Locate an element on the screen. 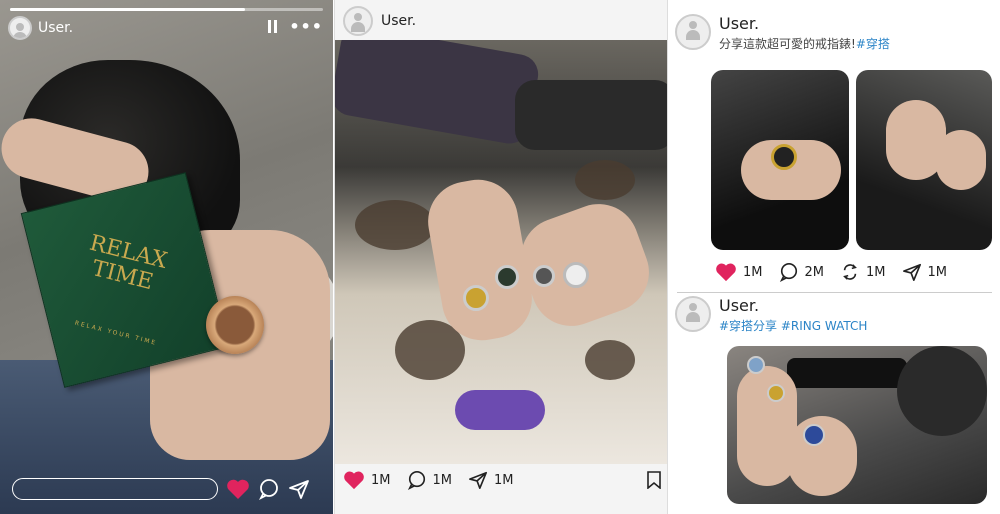 This screenshot has height=514, width=1000. box-subtitle: RELAX YOUR TIME is located at coordinates (116, 333).